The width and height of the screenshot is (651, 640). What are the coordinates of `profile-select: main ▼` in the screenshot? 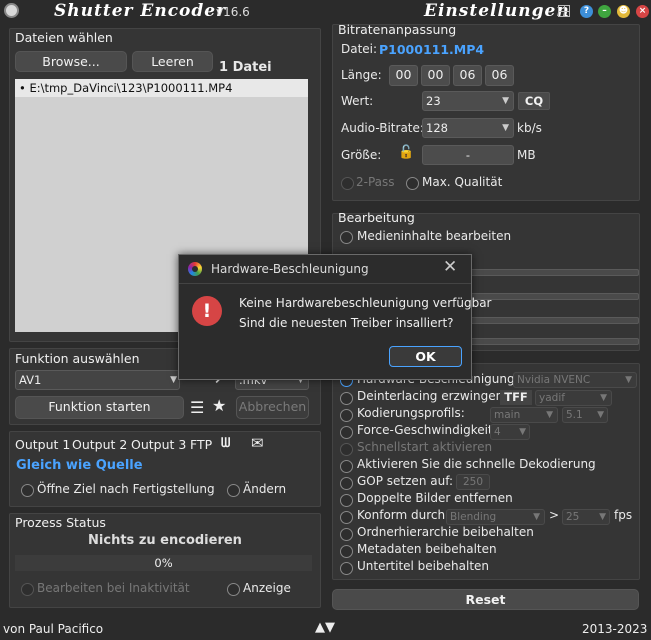 It's located at (524, 415).